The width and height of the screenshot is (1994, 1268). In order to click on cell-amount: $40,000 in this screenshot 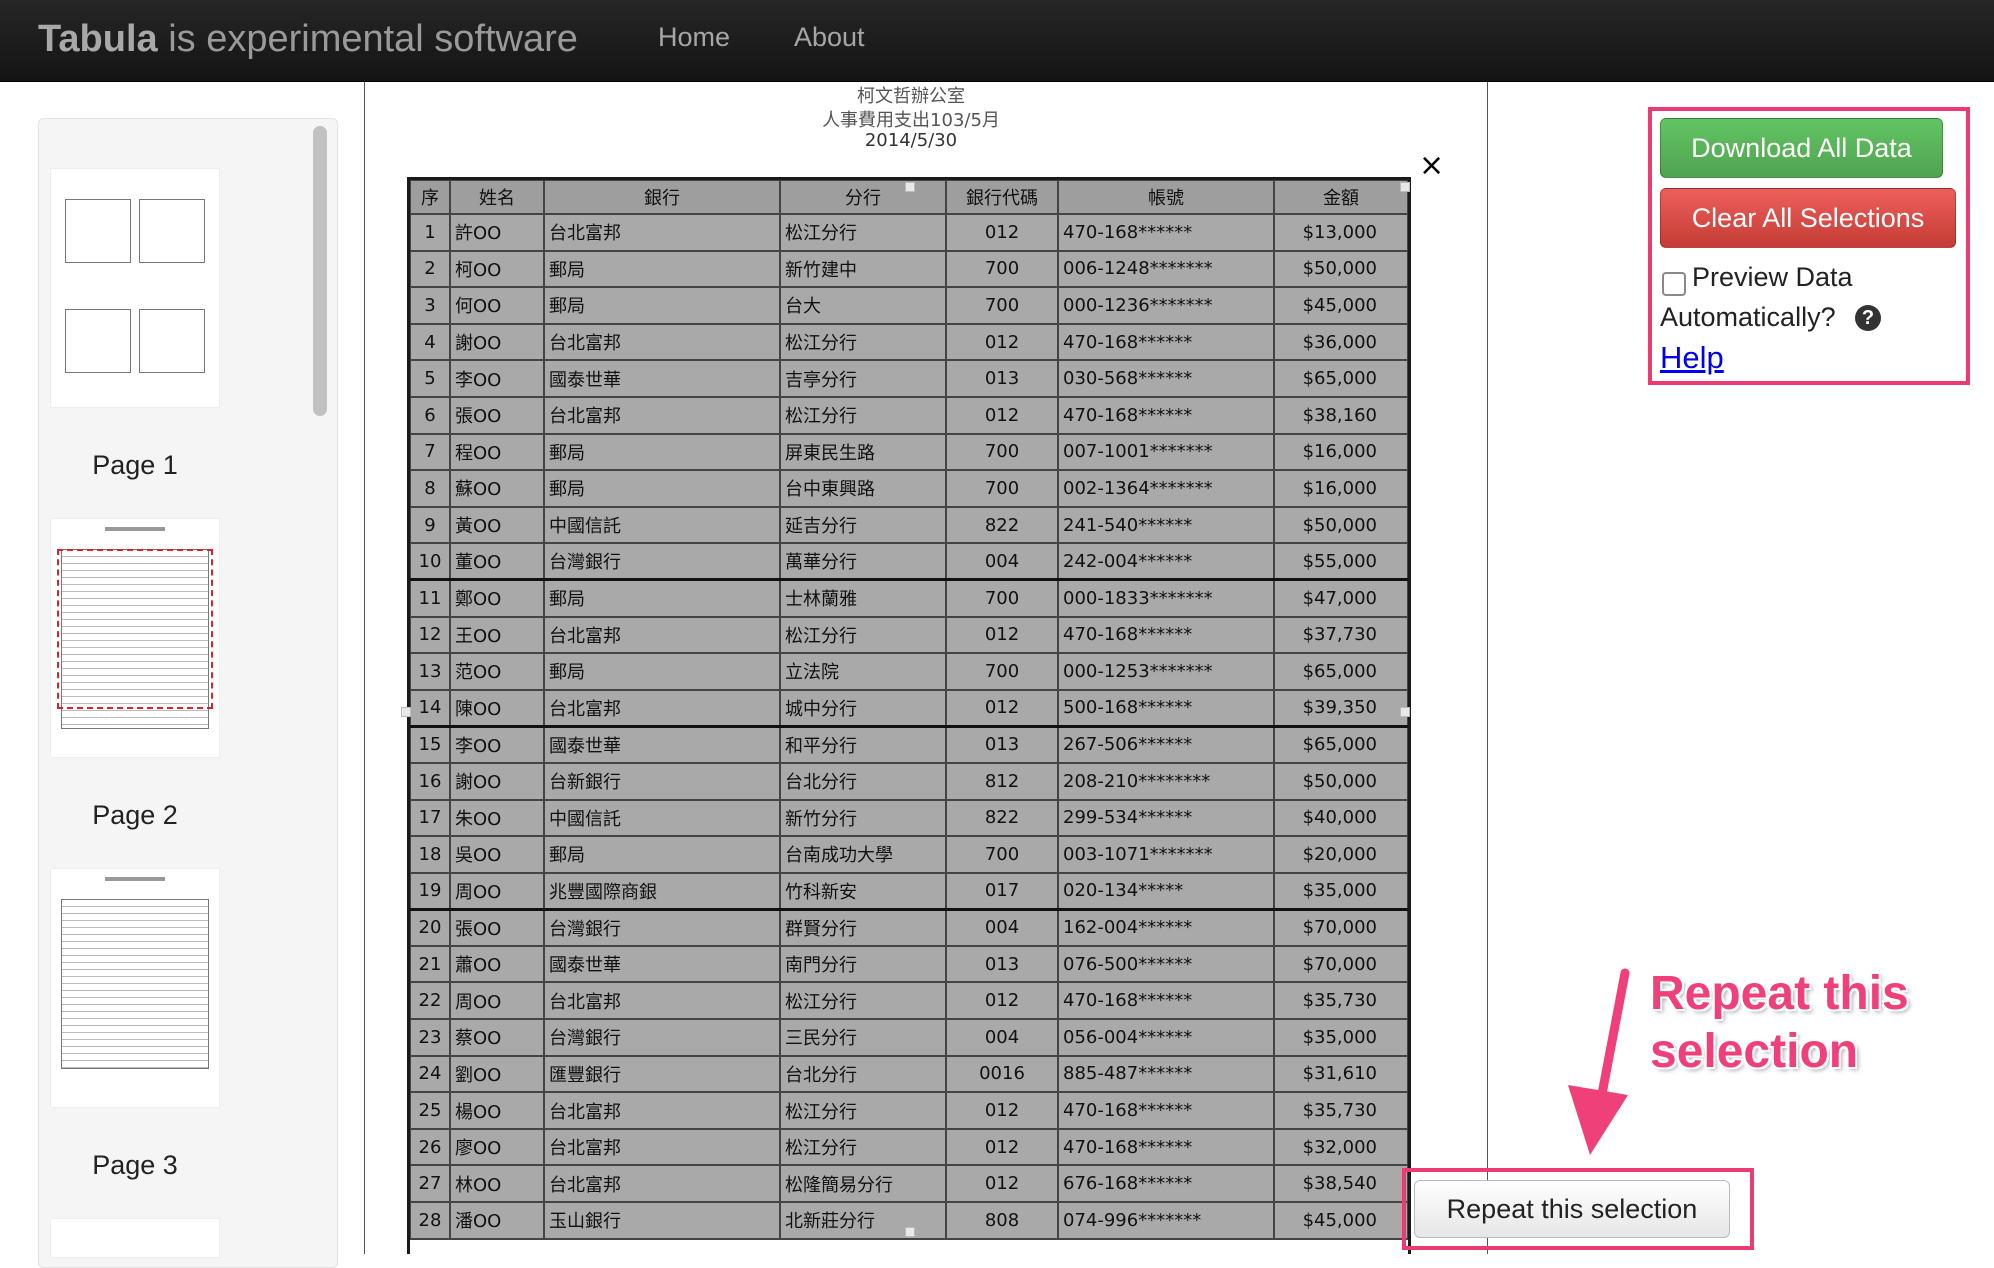, I will do `click(1341, 818)`.